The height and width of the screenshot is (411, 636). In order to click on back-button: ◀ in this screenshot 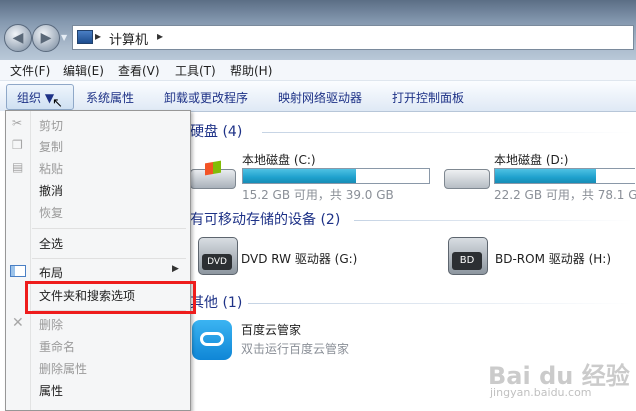, I will do `click(18, 38)`.